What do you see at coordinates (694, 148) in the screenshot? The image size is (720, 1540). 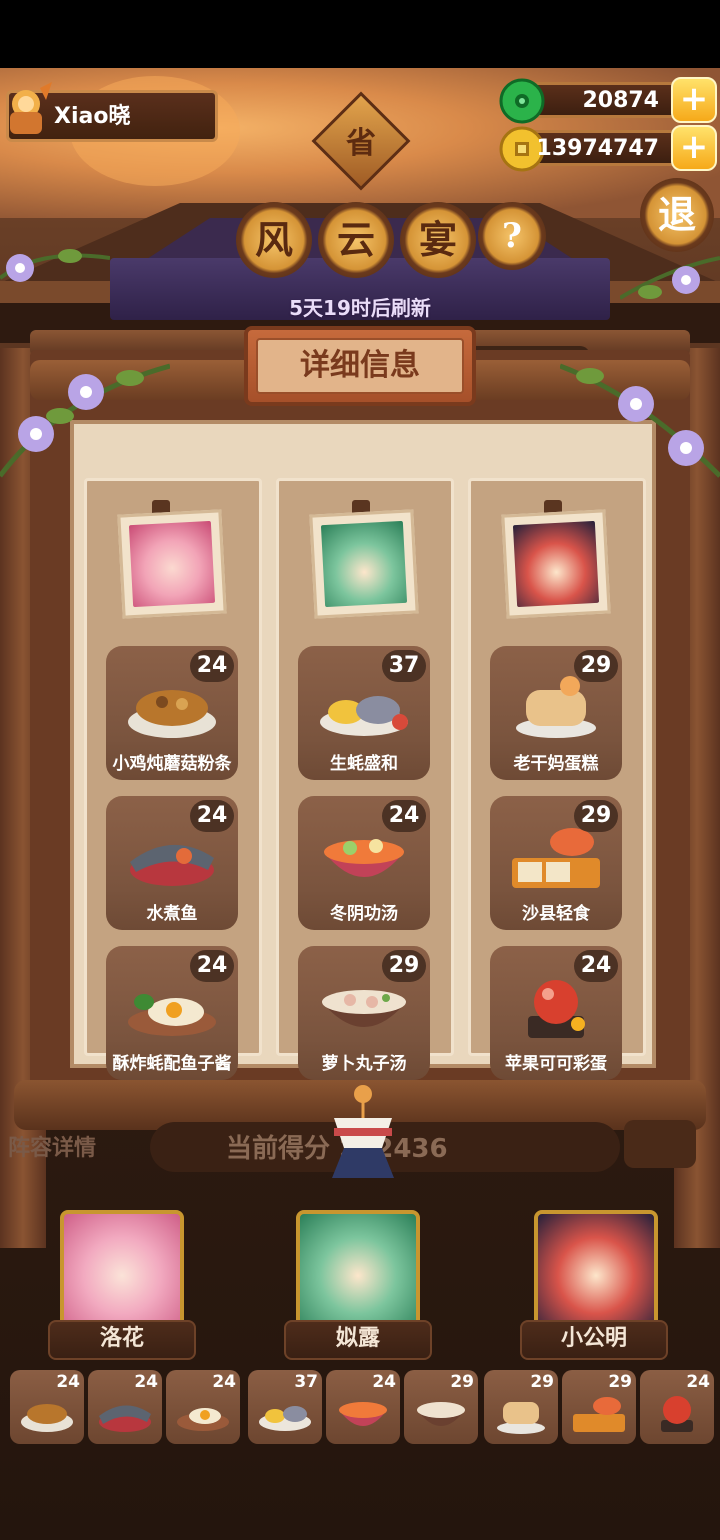 I see `add-coins-button: +` at bounding box center [694, 148].